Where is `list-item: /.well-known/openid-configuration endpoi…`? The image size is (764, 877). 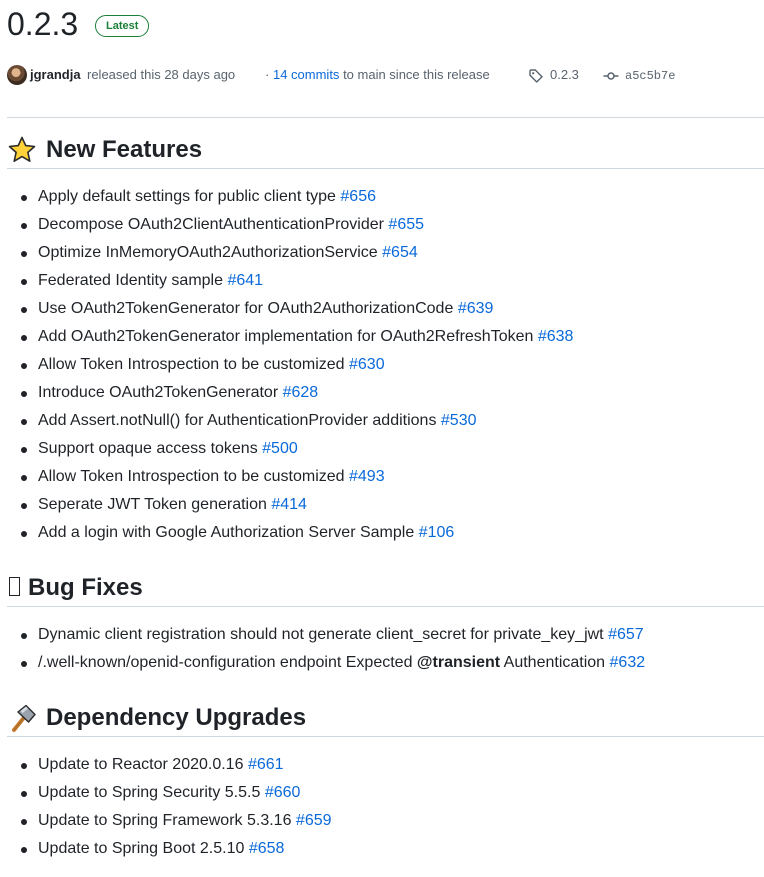 list-item: /.well-known/openid-configuration endpoi… is located at coordinates (385, 663).